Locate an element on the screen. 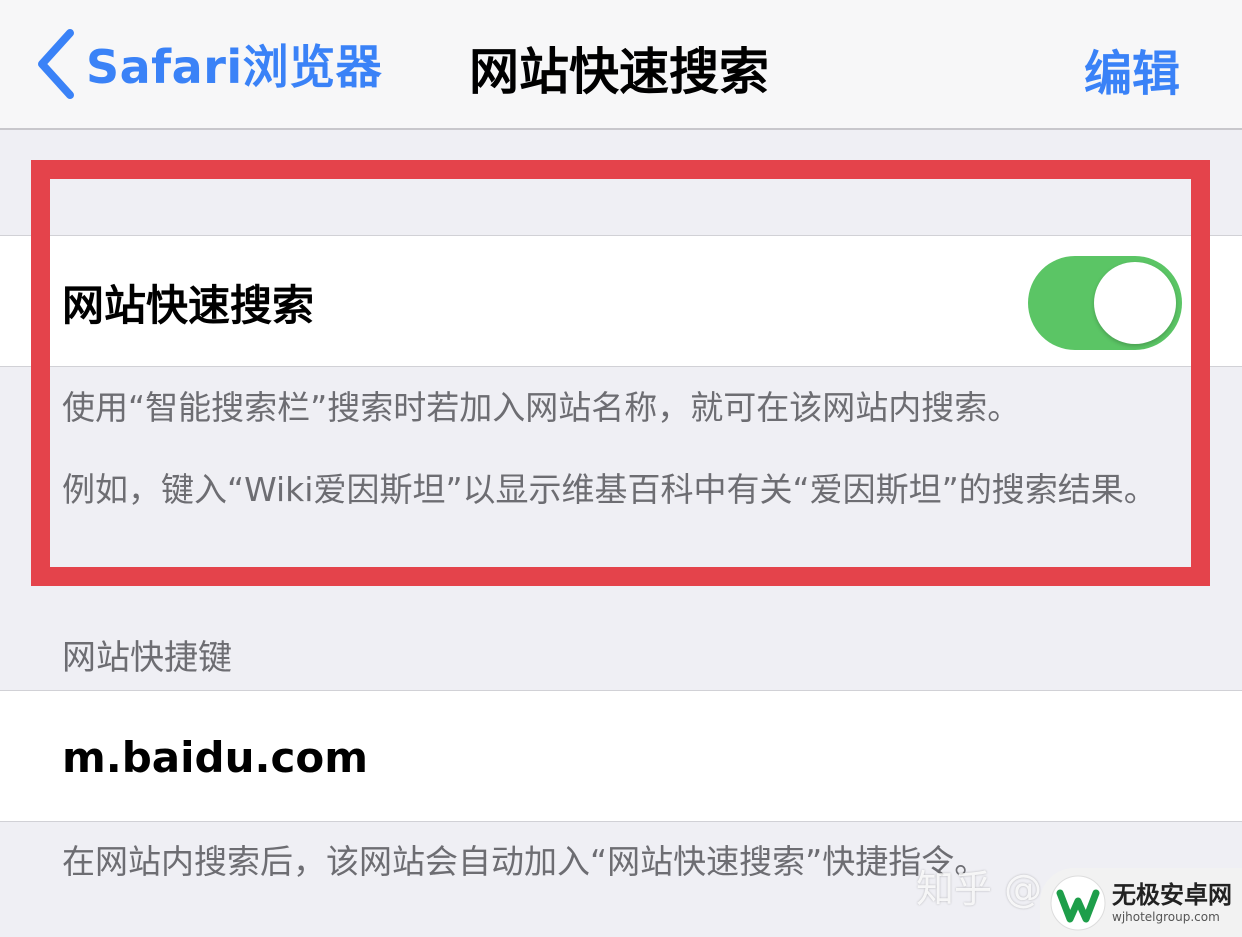 The width and height of the screenshot is (1242, 937). quick-search-description: 使用“智能搜索栏”搜索时若加入网站名称，就可在该网站内搜索。 is located at coordinates (541, 407).